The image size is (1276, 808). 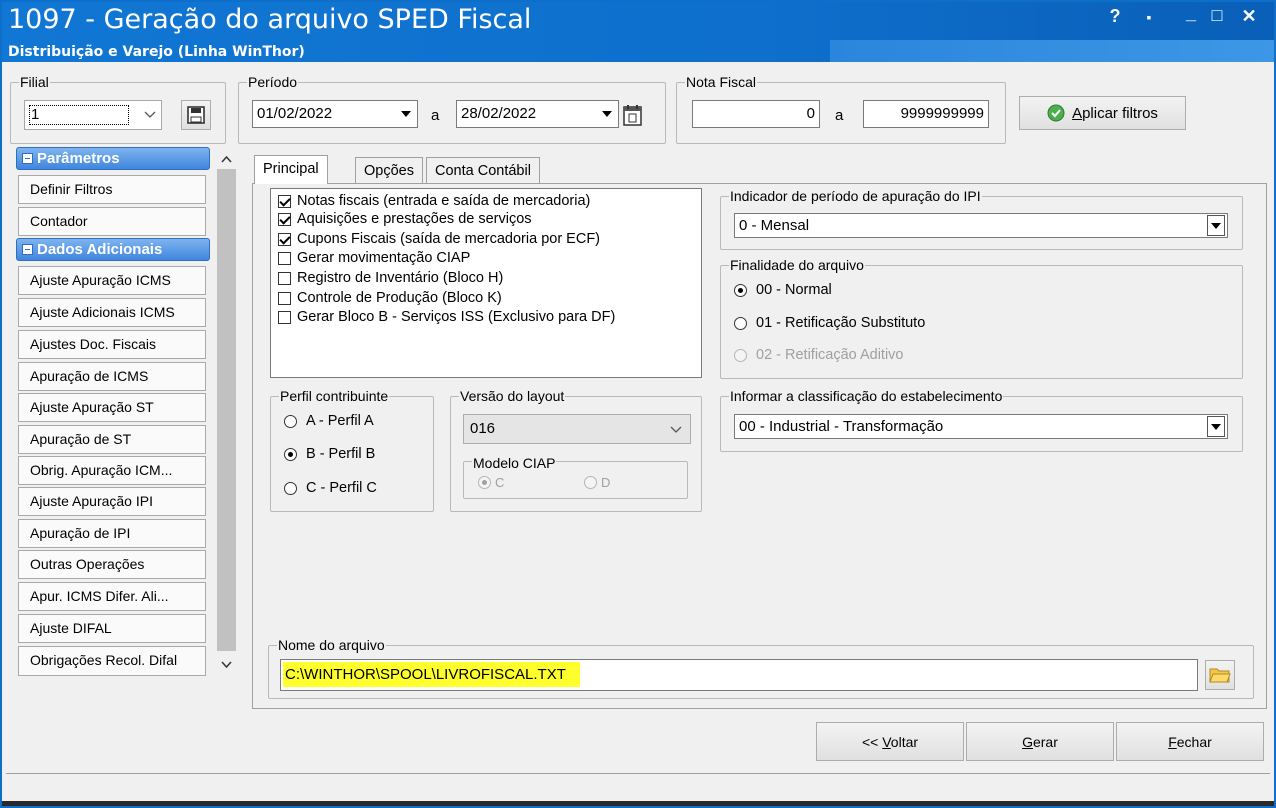 What do you see at coordinates (841, 109) in the screenshot?
I see `nota-fiscal-group: Nota Fiscal 0 a 9999999999` at bounding box center [841, 109].